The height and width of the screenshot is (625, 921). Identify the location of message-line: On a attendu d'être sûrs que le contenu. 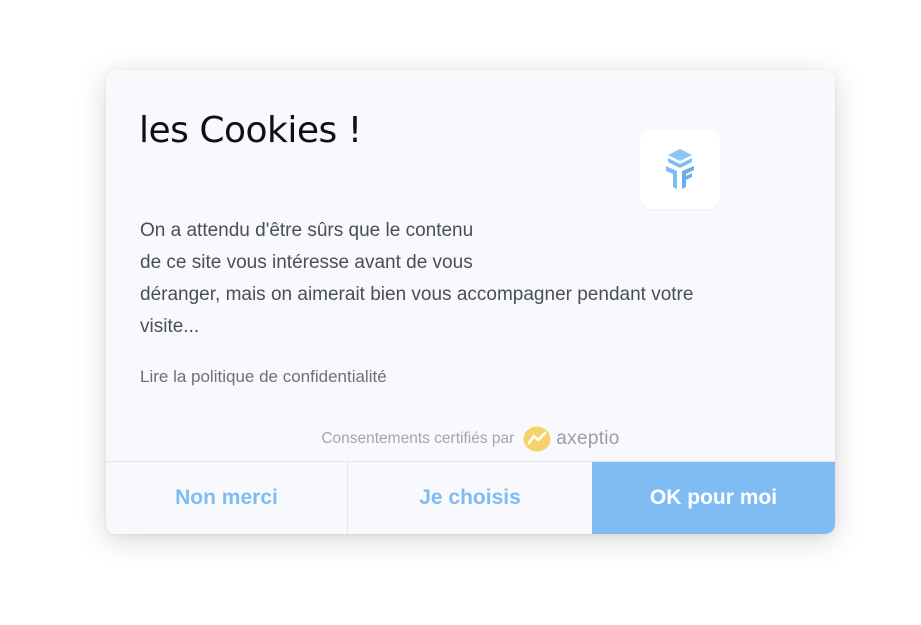
(307, 230).